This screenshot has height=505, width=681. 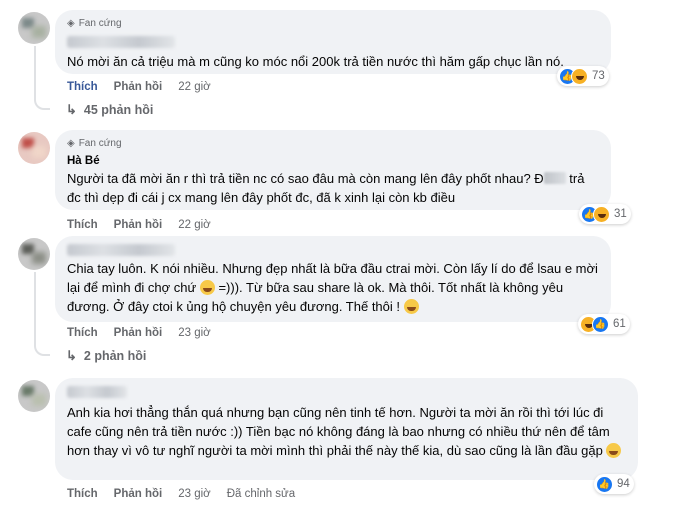 What do you see at coordinates (333, 161) in the screenshot?
I see `commenter-name: Hà Bé` at bounding box center [333, 161].